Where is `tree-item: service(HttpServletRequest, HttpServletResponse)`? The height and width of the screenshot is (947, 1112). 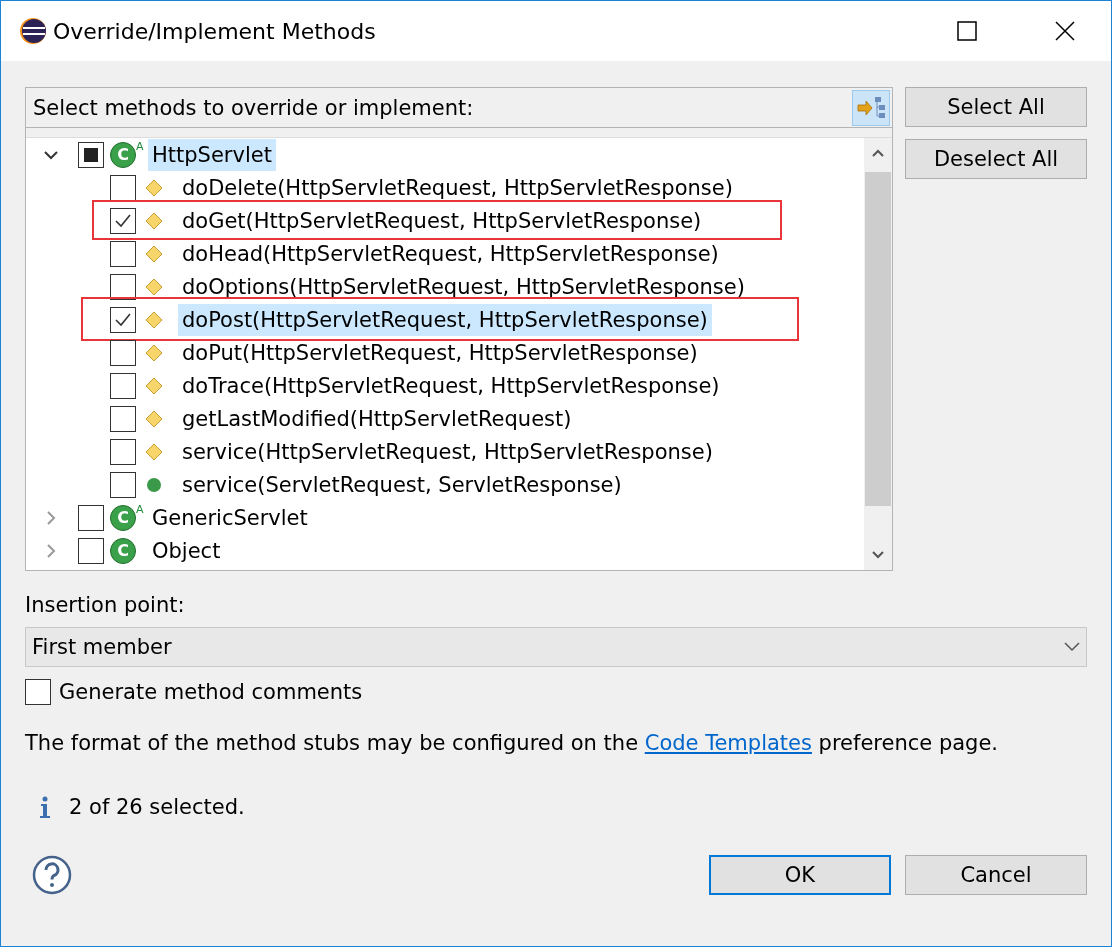 tree-item: service(HttpServletRequest, HttpServletResponse) is located at coordinates (447, 451).